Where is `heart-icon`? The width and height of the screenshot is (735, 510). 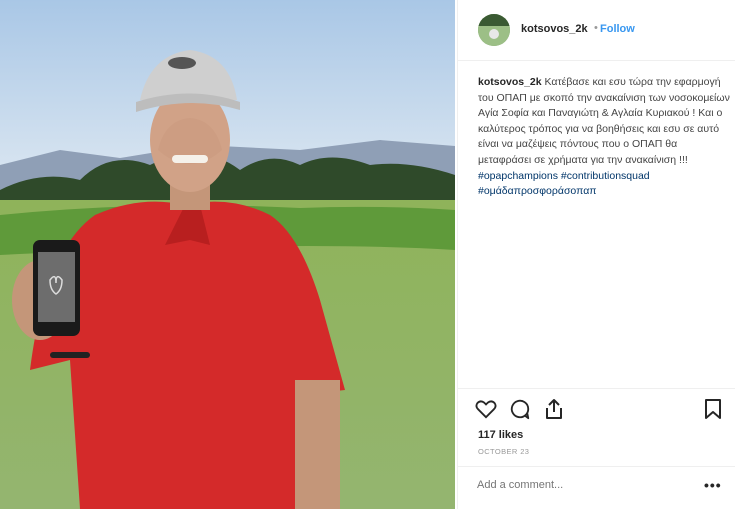
heart-icon is located at coordinates (486, 411).